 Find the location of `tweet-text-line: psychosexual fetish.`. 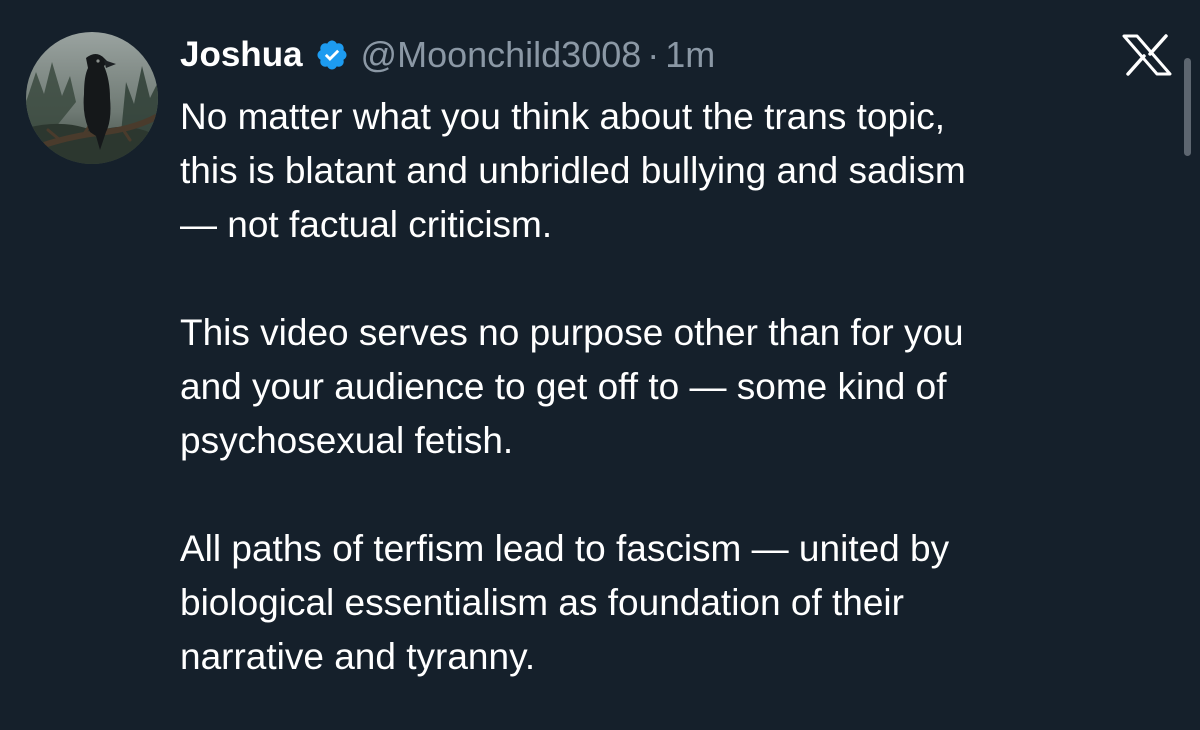

tweet-text-line: psychosexual fetish. is located at coordinates (347, 440).